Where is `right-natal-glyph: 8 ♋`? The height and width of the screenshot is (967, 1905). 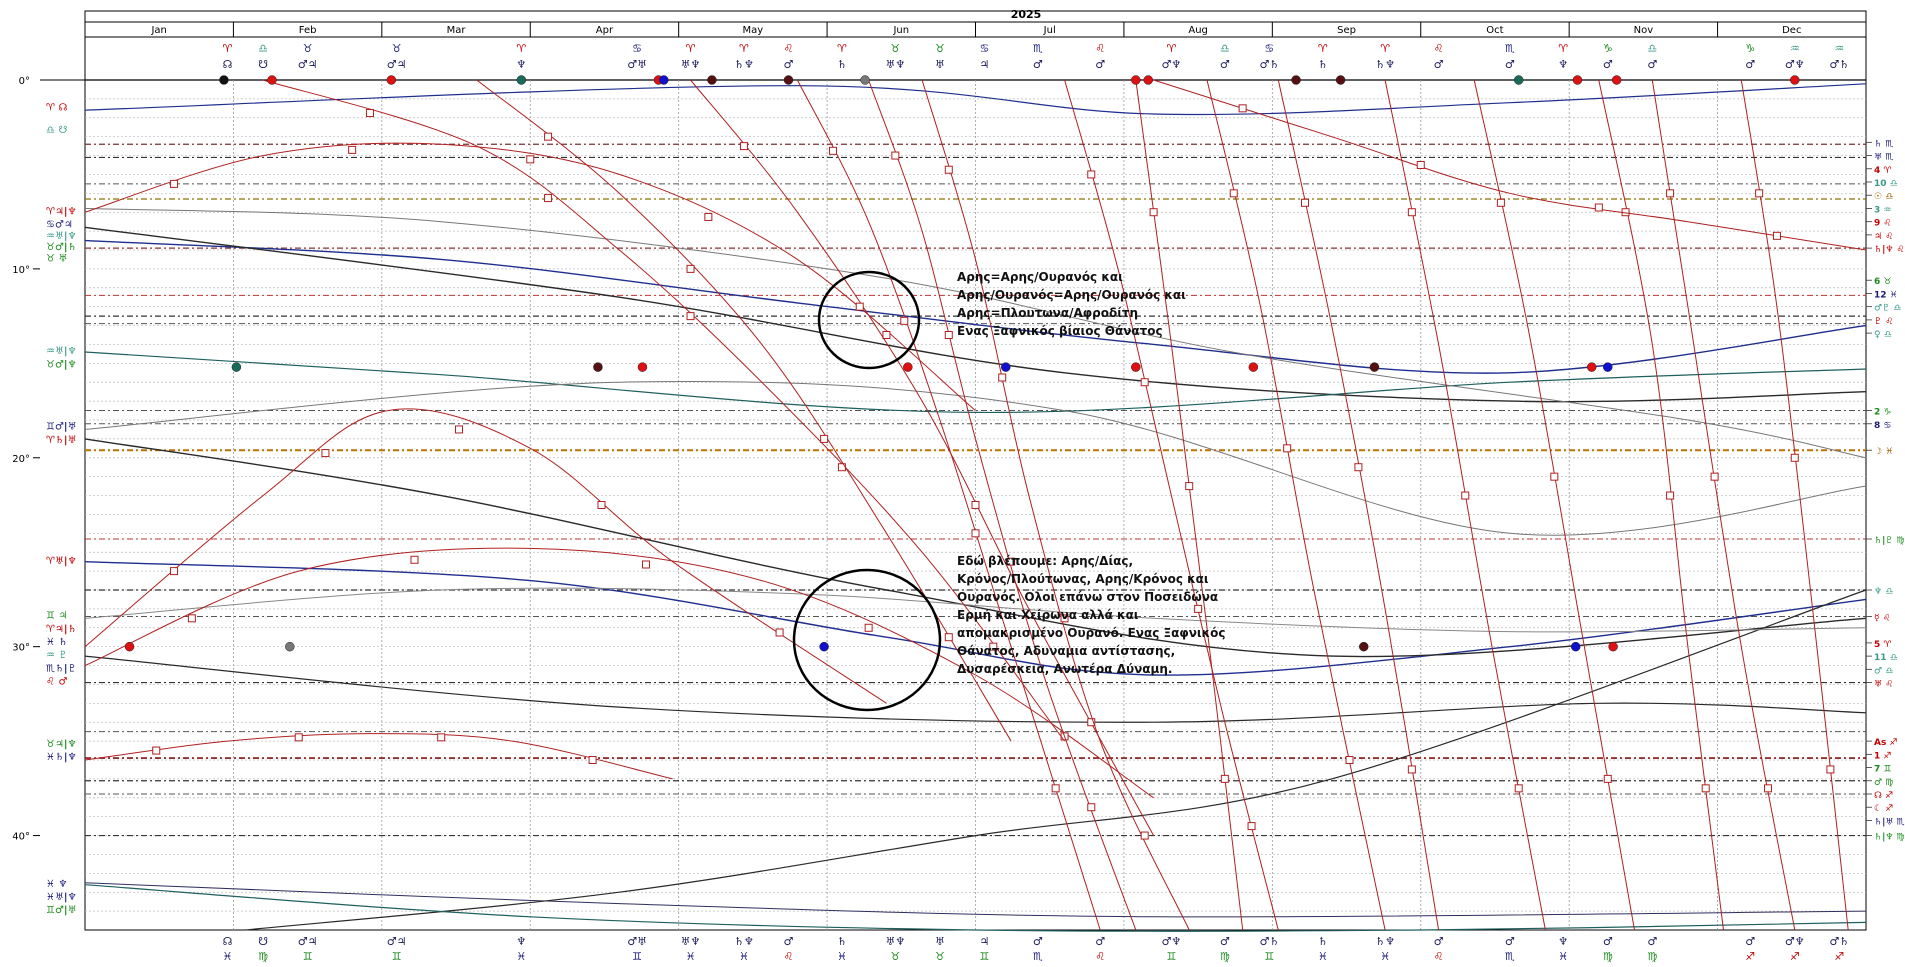
right-natal-glyph: 8 ♋ is located at coordinates (1882, 426).